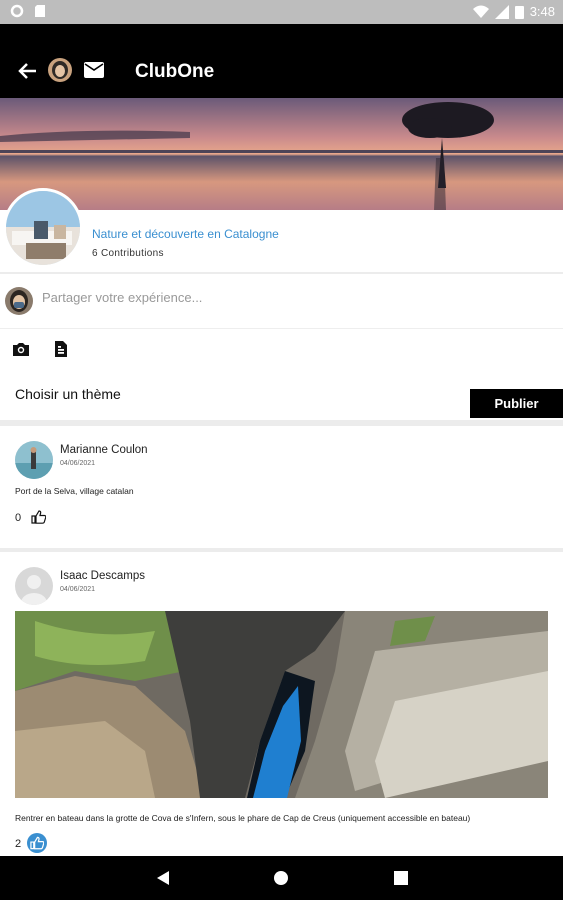  Describe the element at coordinates (18, 844) in the screenshot. I see `like-count: 2` at that location.